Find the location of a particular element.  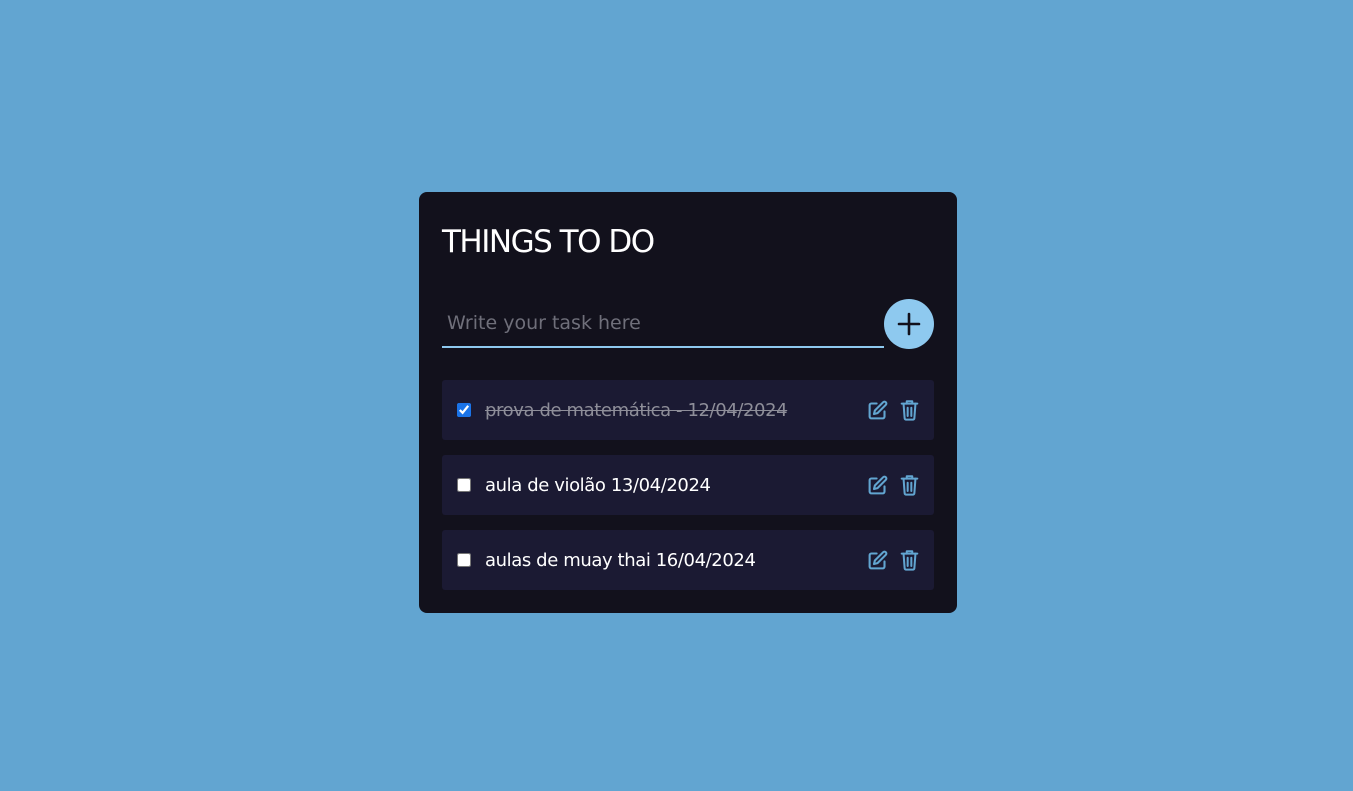

list-item: prova de matemática - 12/04/2024 is located at coordinates (688, 410).